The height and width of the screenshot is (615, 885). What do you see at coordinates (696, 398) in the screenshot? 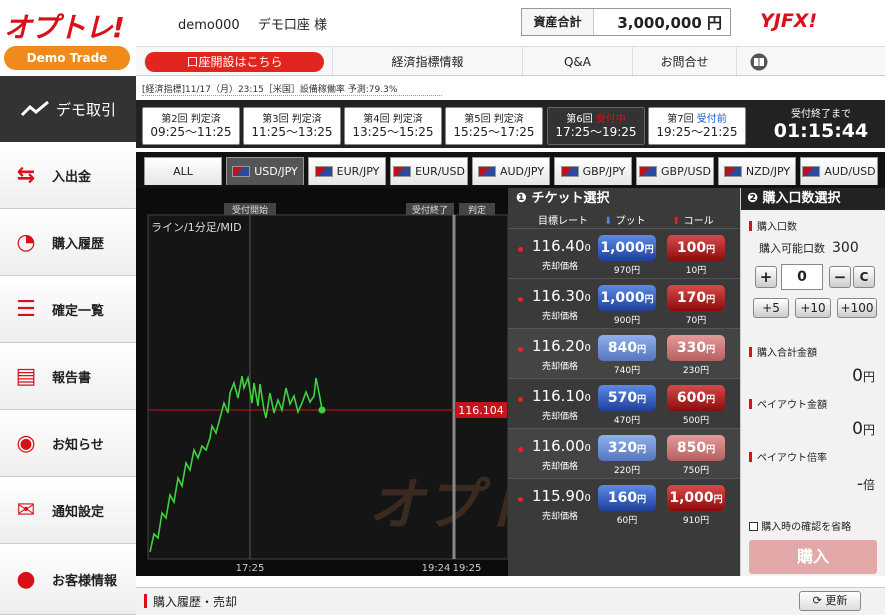
I see `call-button: 600円` at bounding box center [696, 398].